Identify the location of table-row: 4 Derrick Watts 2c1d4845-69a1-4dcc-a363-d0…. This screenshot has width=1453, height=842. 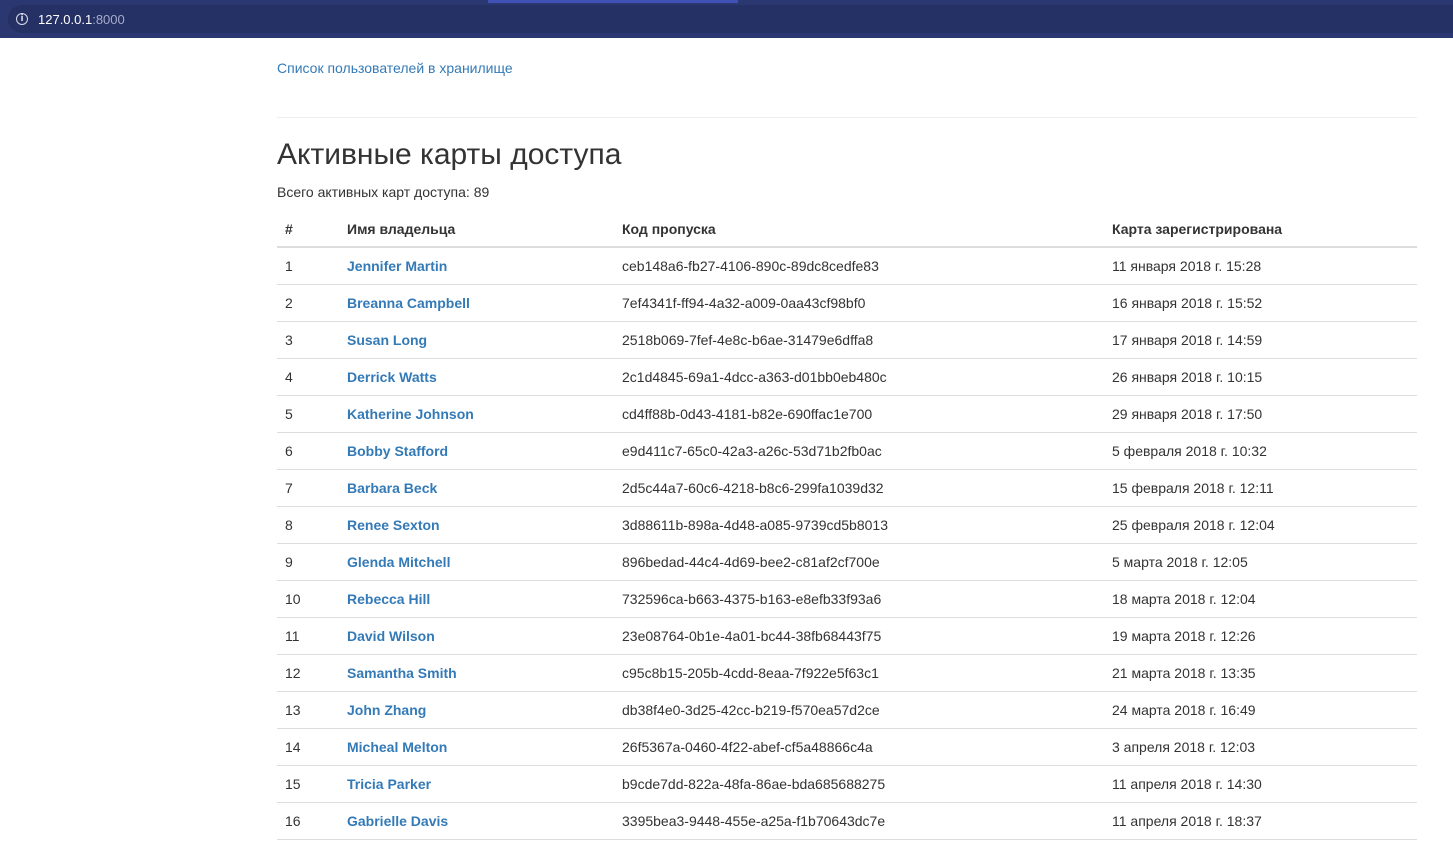
(847, 377).